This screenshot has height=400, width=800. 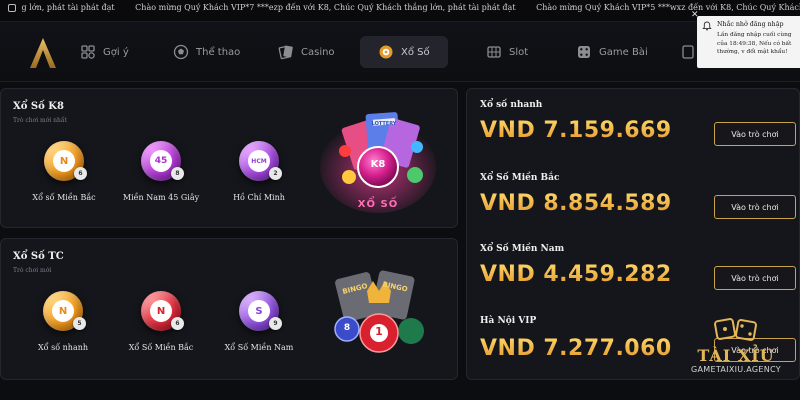 I want to click on watermark-title: TÀI XỈU, so click(x=736, y=355).